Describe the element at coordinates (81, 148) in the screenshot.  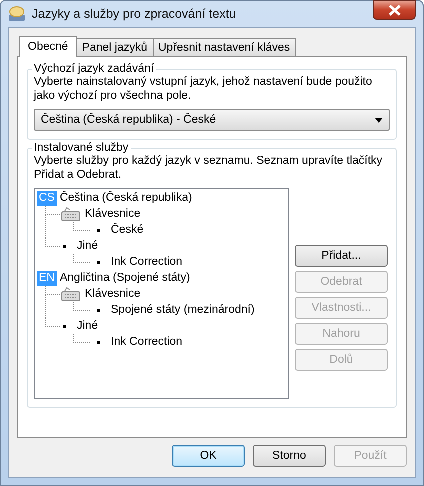
I see `group-label: Instalované služby` at that location.